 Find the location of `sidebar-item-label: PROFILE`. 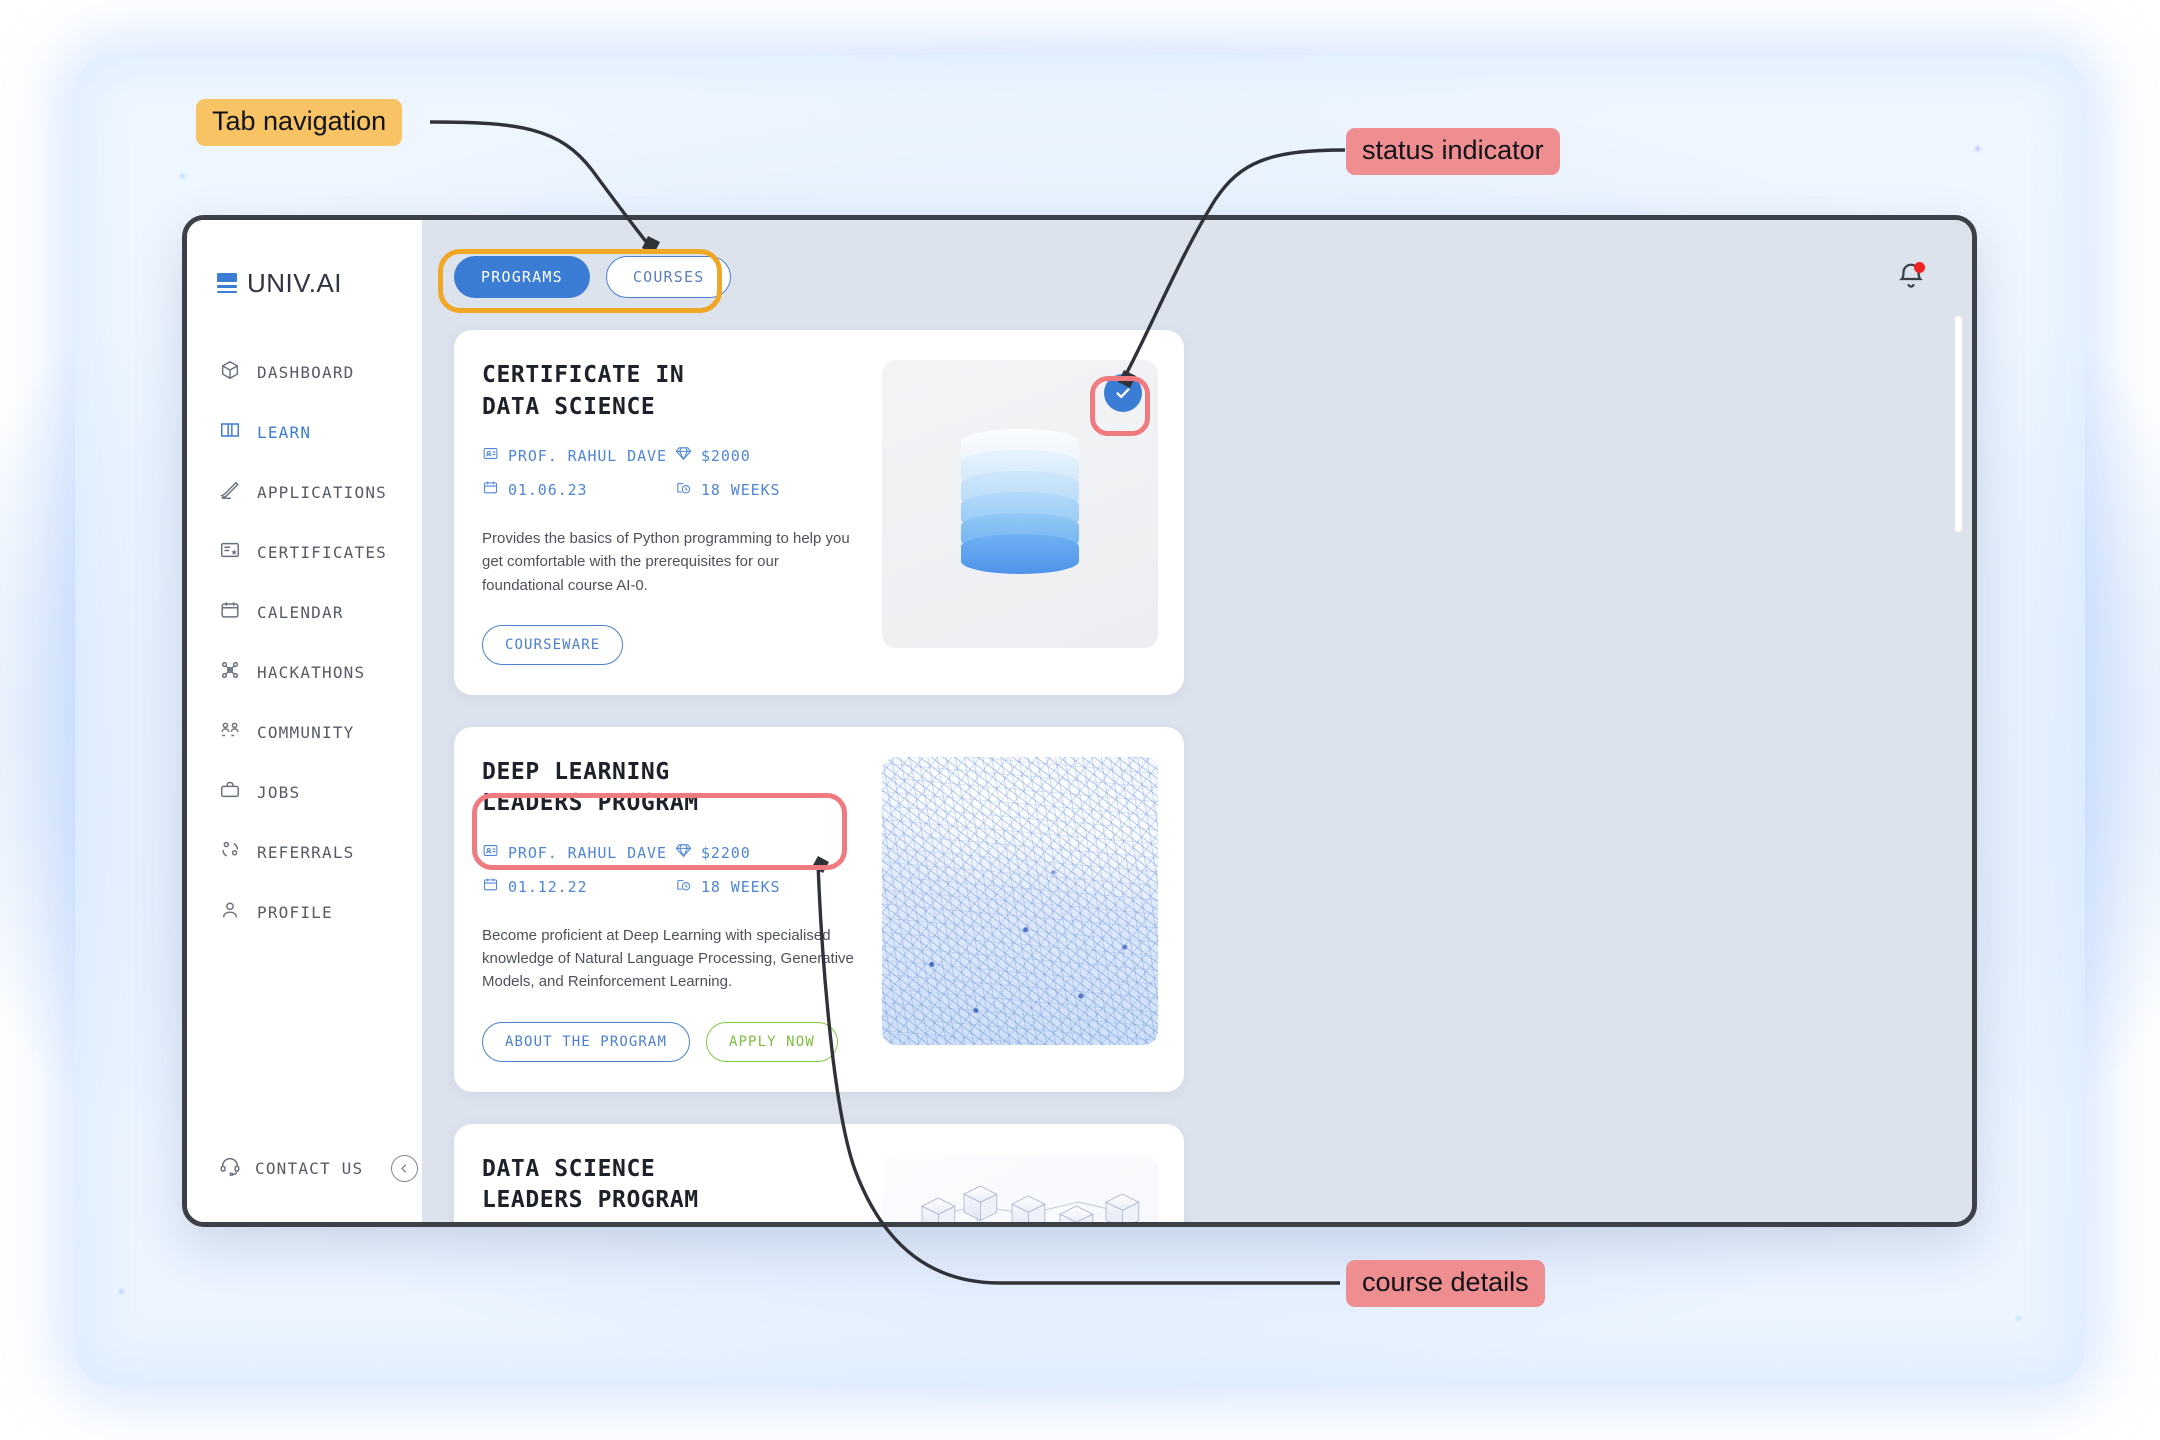

sidebar-item-label: PROFILE is located at coordinates (295, 912).